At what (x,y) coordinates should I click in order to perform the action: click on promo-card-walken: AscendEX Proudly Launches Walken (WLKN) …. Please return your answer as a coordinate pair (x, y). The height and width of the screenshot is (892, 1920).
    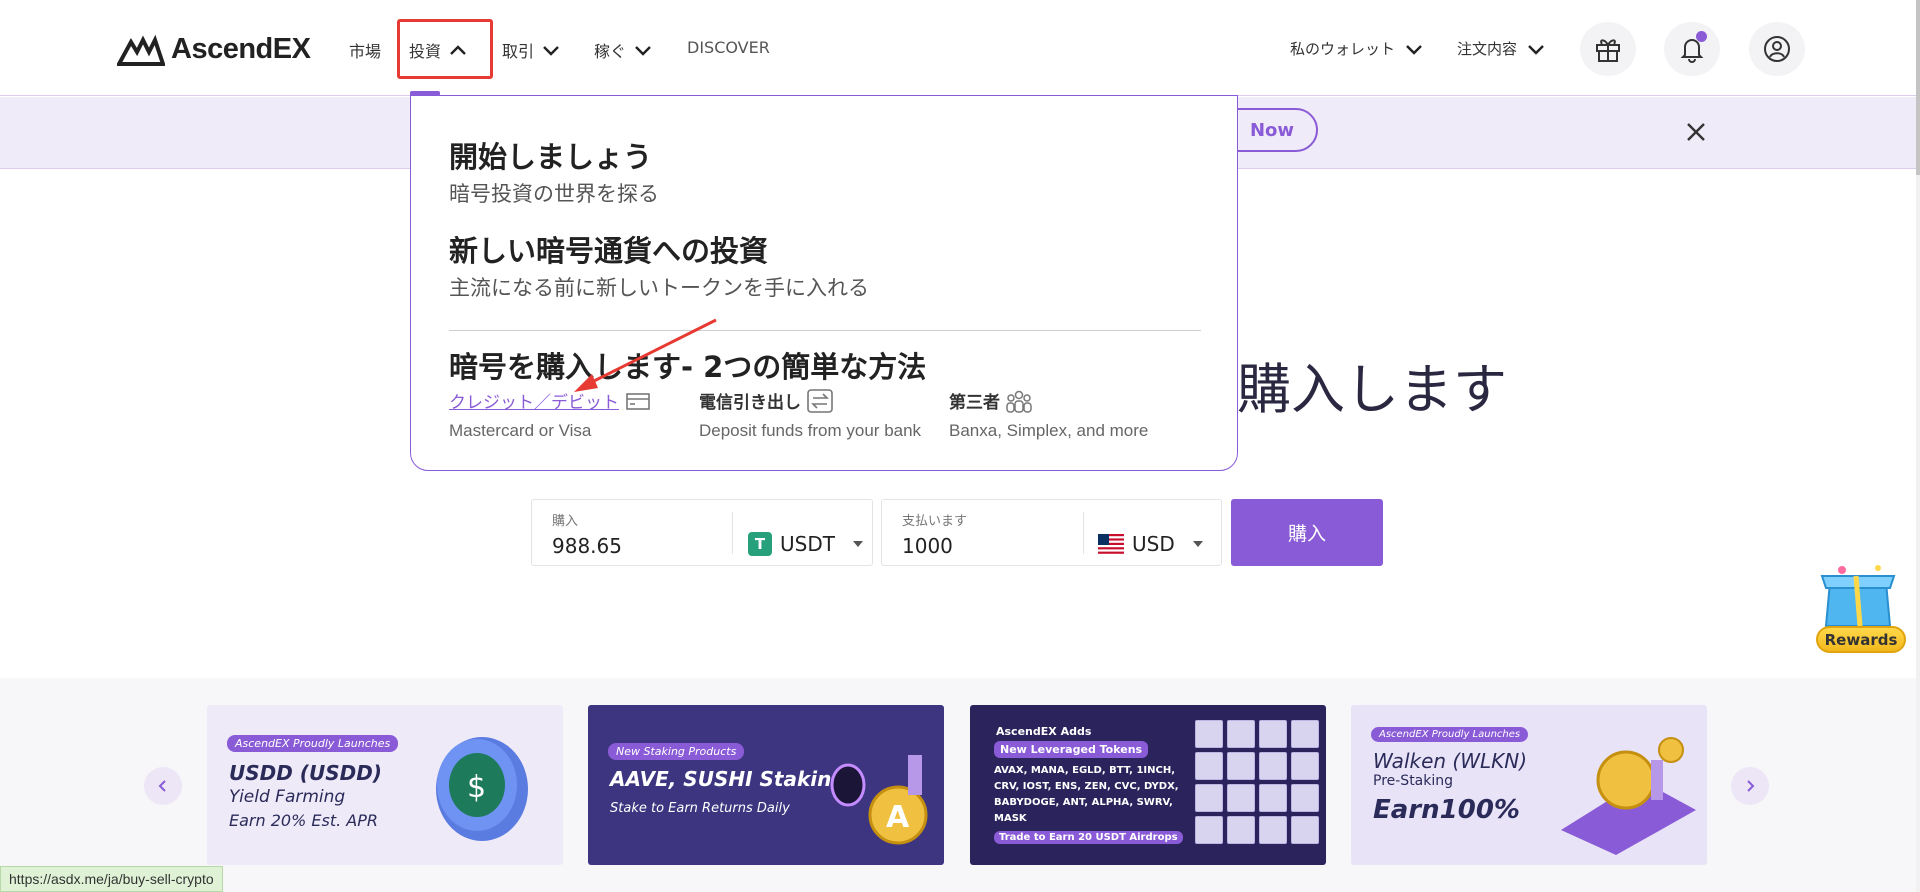
    Looking at the image, I should click on (1529, 785).